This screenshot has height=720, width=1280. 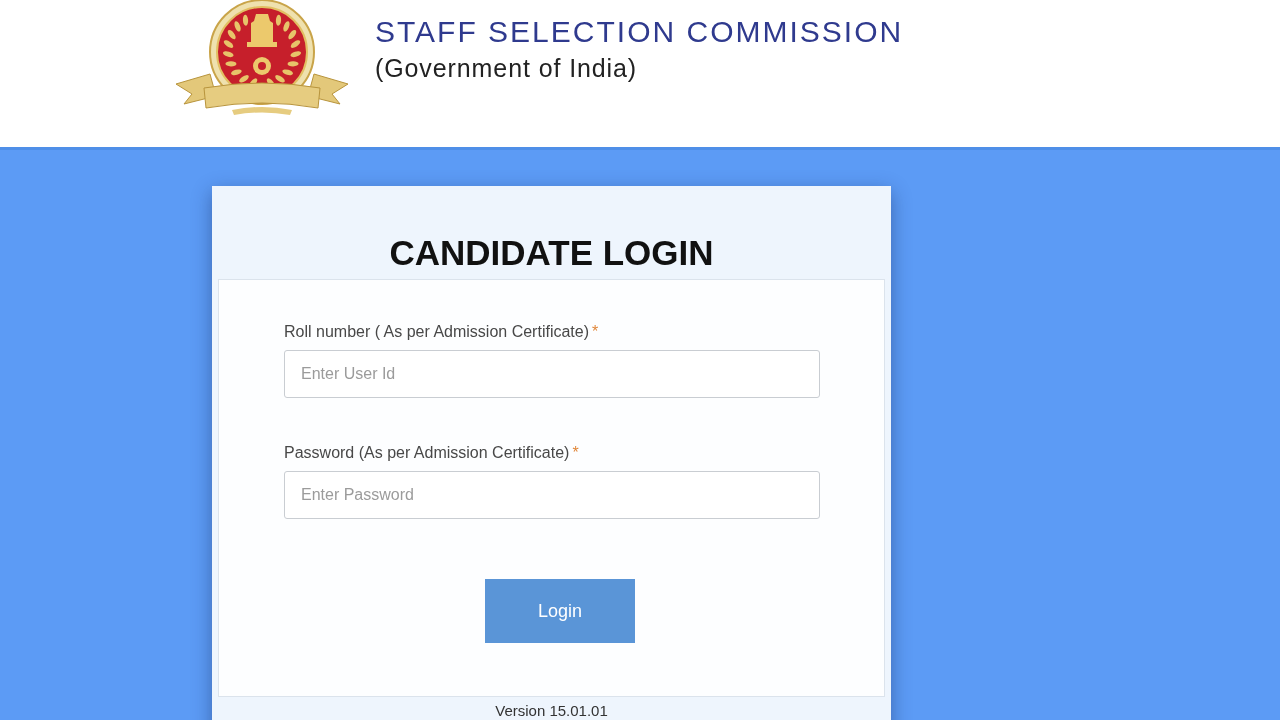 I want to click on site-title: STAFF SELECTION COMMISSION, so click(x=639, y=31).